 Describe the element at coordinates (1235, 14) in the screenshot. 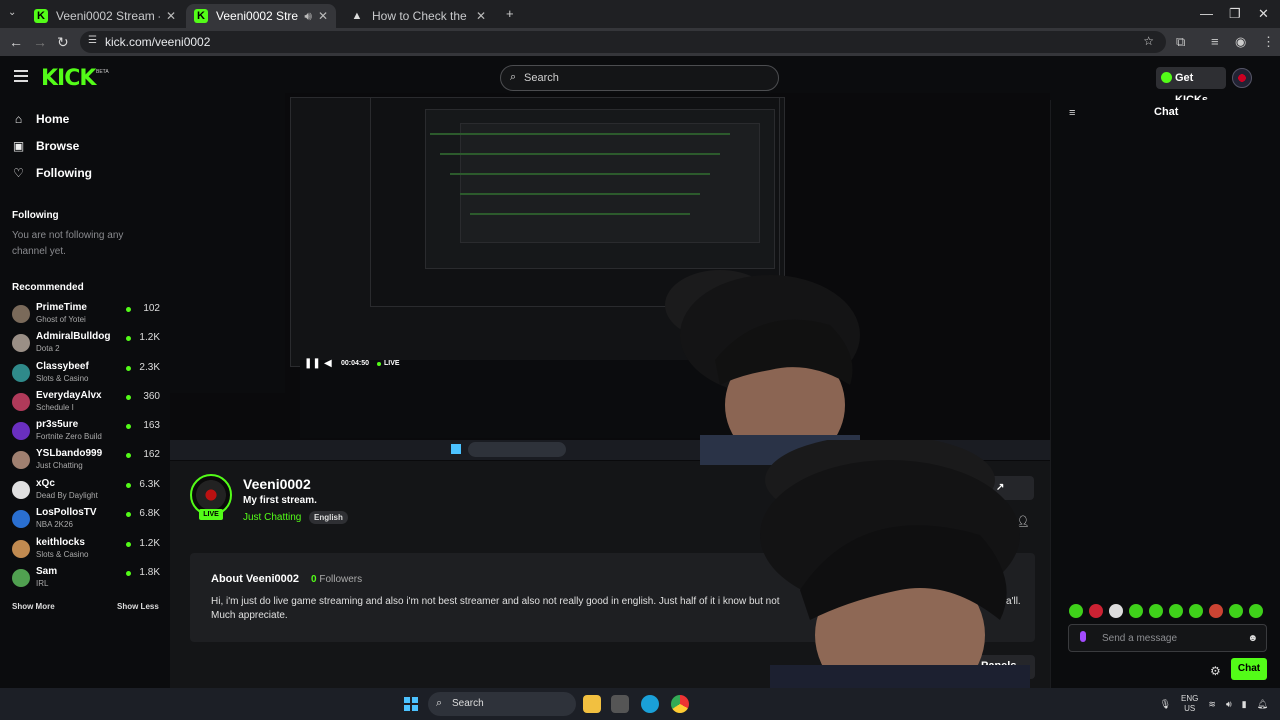

I see `maximize-icon: ❐` at that location.